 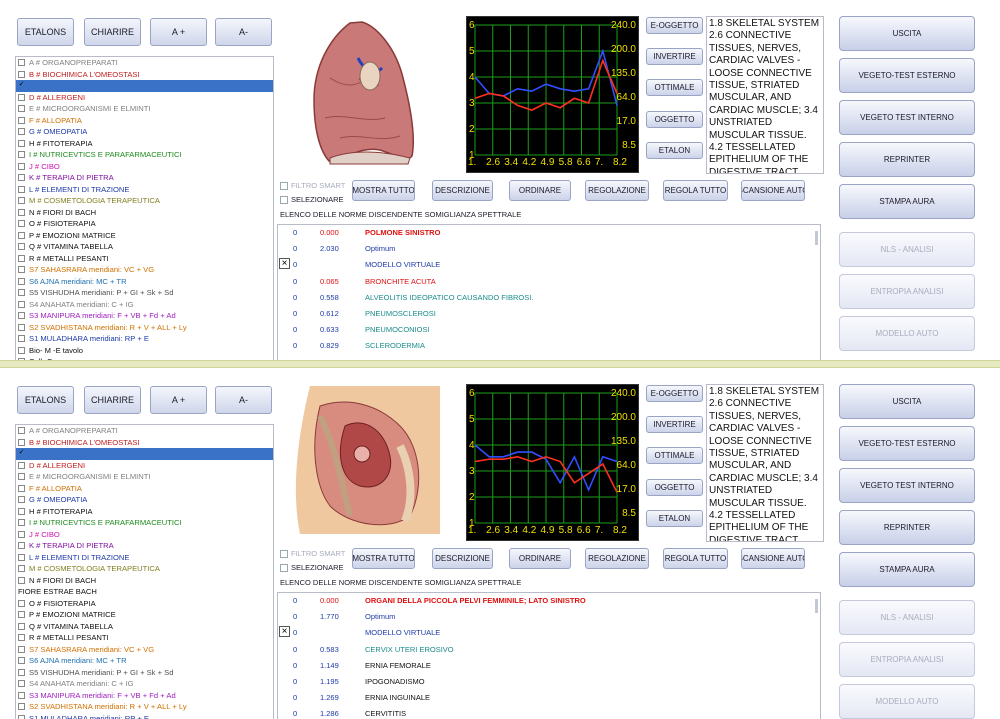 What do you see at coordinates (907, 291) in the screenshot?
I see `entropia-analisi-button: ENTROPIA ANALISI` at bounding box center [907, 291].